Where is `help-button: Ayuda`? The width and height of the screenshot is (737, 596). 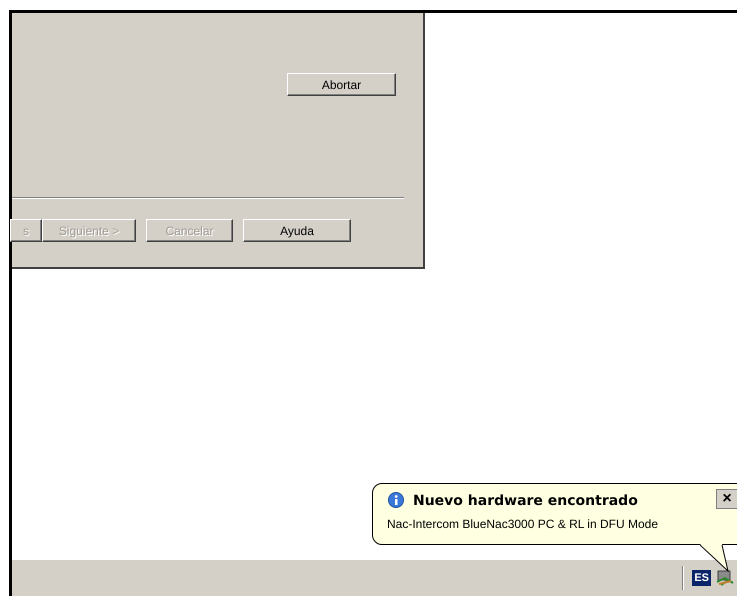
help-button: Ayuda is located at coordinates (297, 230).